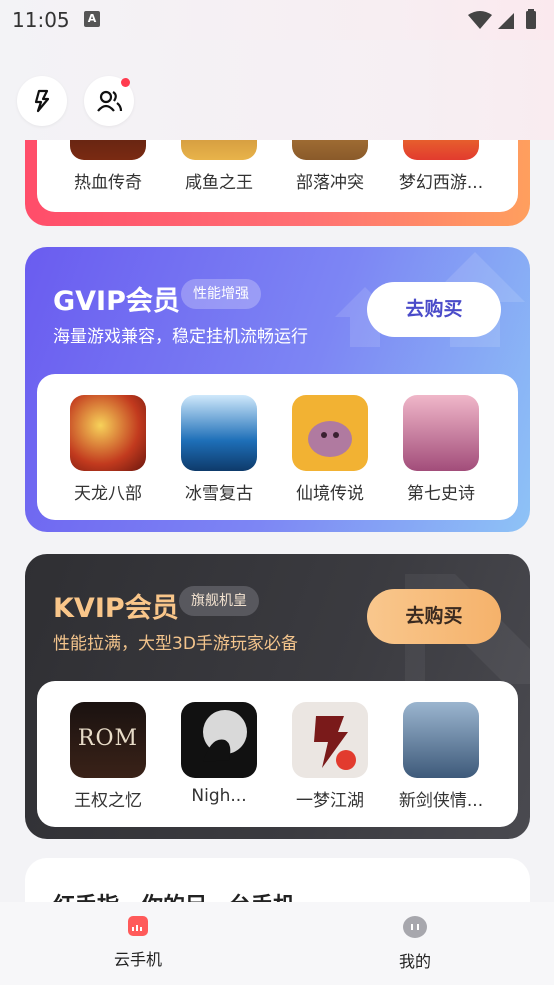  Describe the element at coordinates (108, 433) in the screenshot. I see `game-tianlong-icon` at that location.